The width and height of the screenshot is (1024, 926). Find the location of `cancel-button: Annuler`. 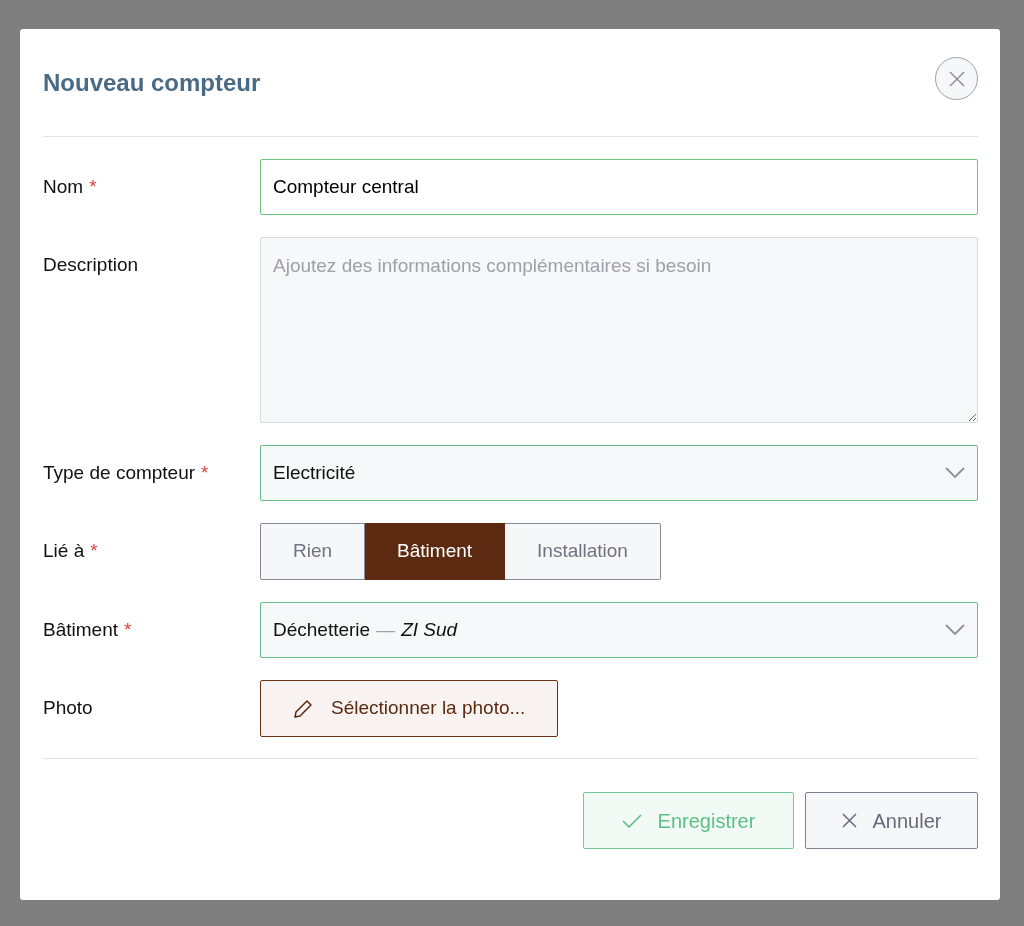

cancel-button: Annuler is located at coordinates (891, 820).